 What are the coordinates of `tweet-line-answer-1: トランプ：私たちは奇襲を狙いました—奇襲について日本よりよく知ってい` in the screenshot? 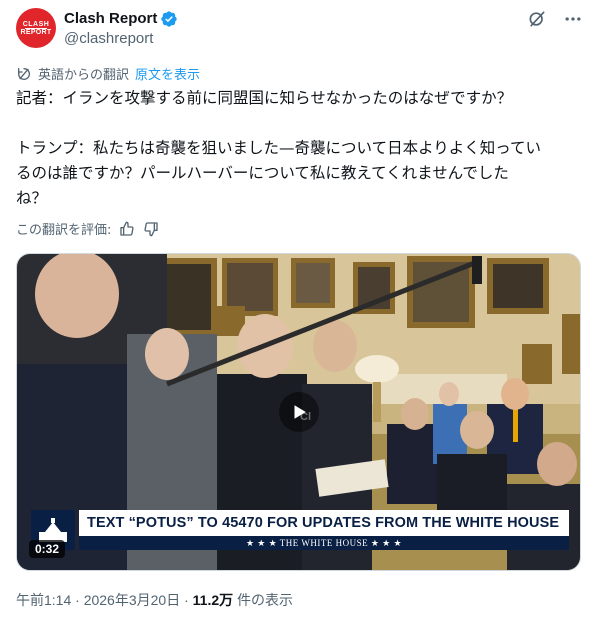 It's located at (278, 148).